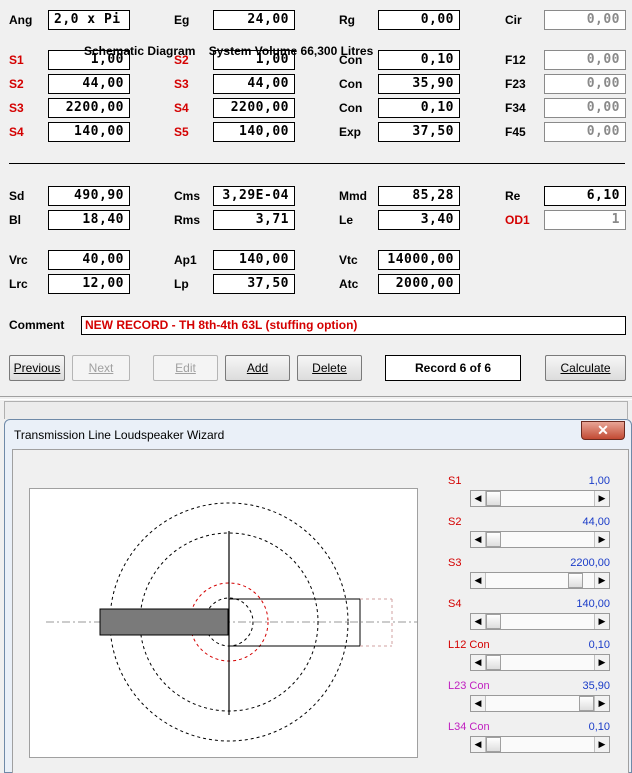  Describe the element at coordinates (187, 220) in the screenshot. I see `rms-label: Rms` at that location.